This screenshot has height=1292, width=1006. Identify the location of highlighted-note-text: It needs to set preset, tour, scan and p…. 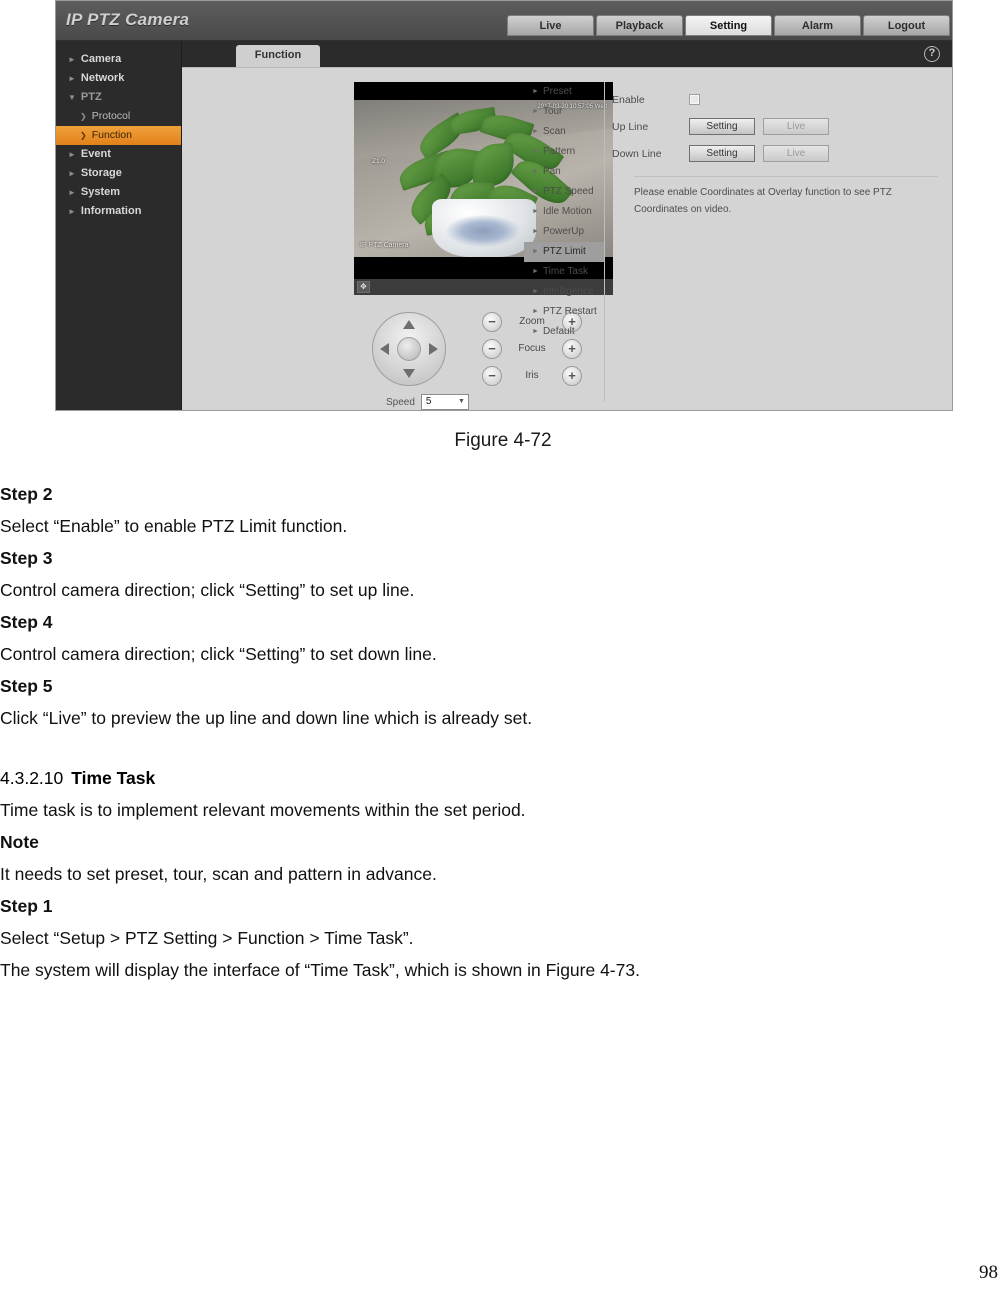
(218, 874).